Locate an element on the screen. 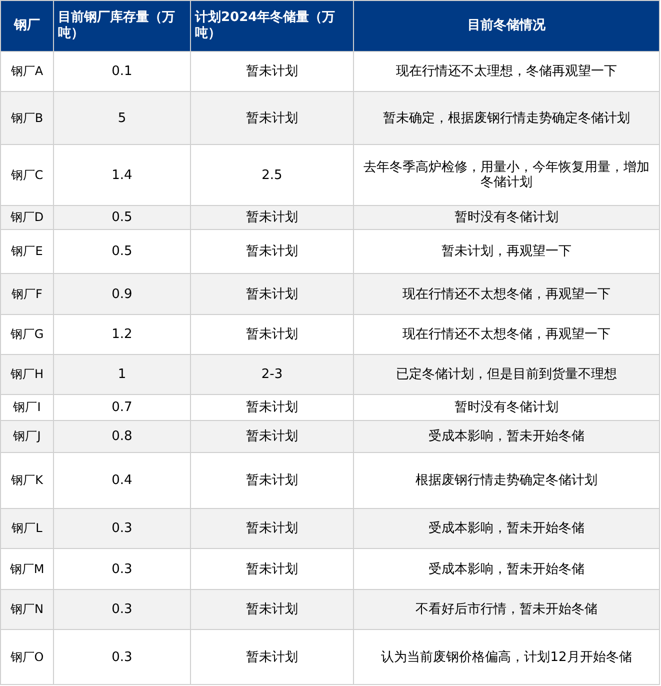  table-cell: 钢厂O is located at coordinates (27, 657).